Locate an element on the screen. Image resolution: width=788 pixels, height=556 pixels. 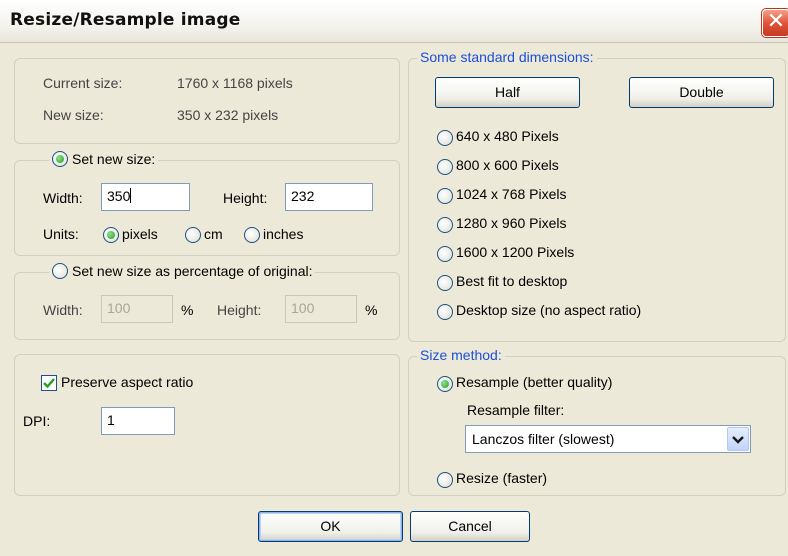
resample-filter-select: Lanczos filter (slowest) is located at coordinates (608, 439).